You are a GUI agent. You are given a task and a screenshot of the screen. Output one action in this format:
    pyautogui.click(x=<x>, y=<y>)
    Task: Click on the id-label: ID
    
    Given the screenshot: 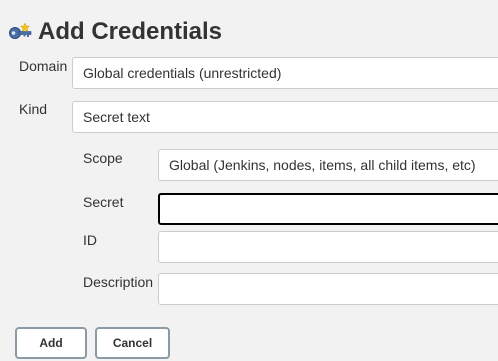 What is the action you would take?
    pyautogui.click(x=90, y=240)
    